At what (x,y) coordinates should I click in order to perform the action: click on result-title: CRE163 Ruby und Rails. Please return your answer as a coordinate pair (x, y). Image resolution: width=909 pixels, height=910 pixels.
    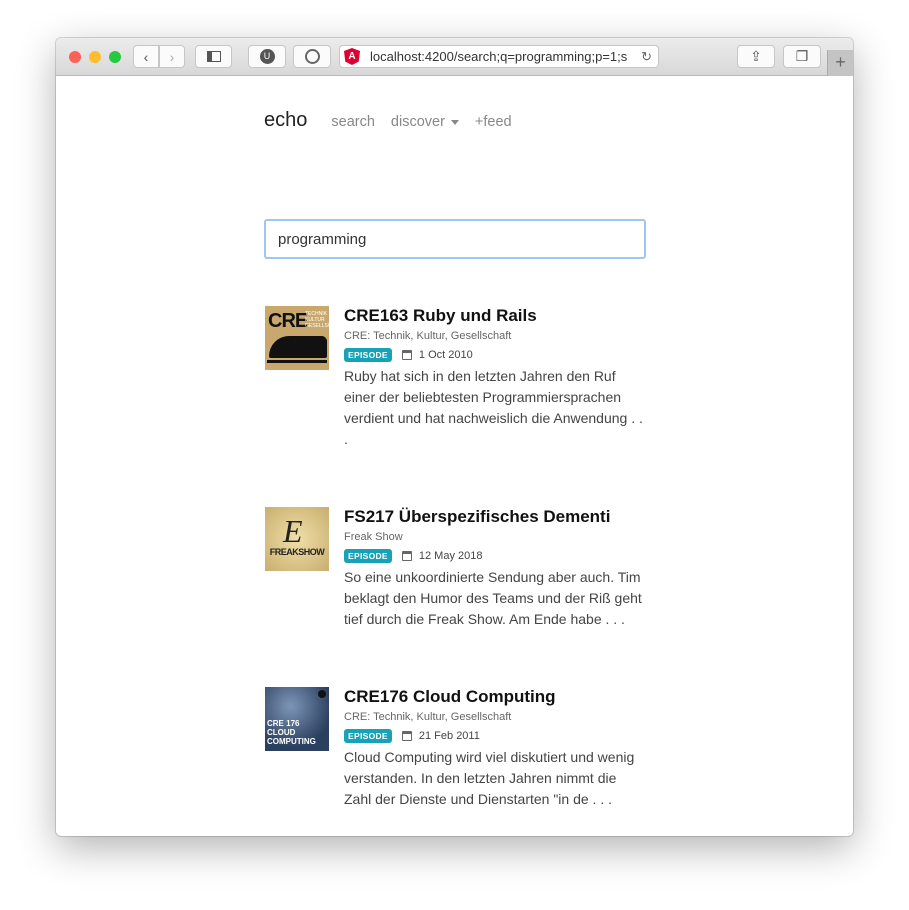
    Looking at the image, I should click on (495, 316).